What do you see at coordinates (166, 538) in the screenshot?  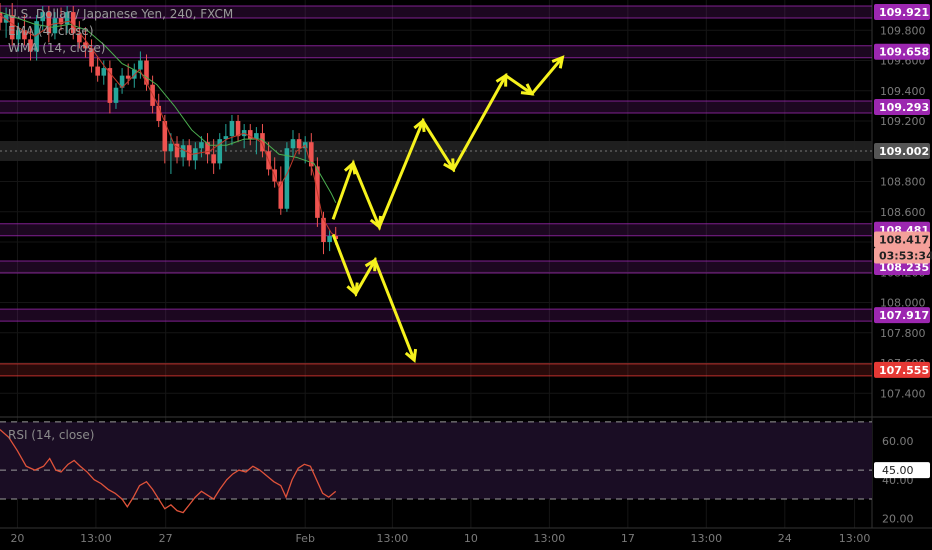 I see `time-tick-label: 27` at bounding box center [166, 538].